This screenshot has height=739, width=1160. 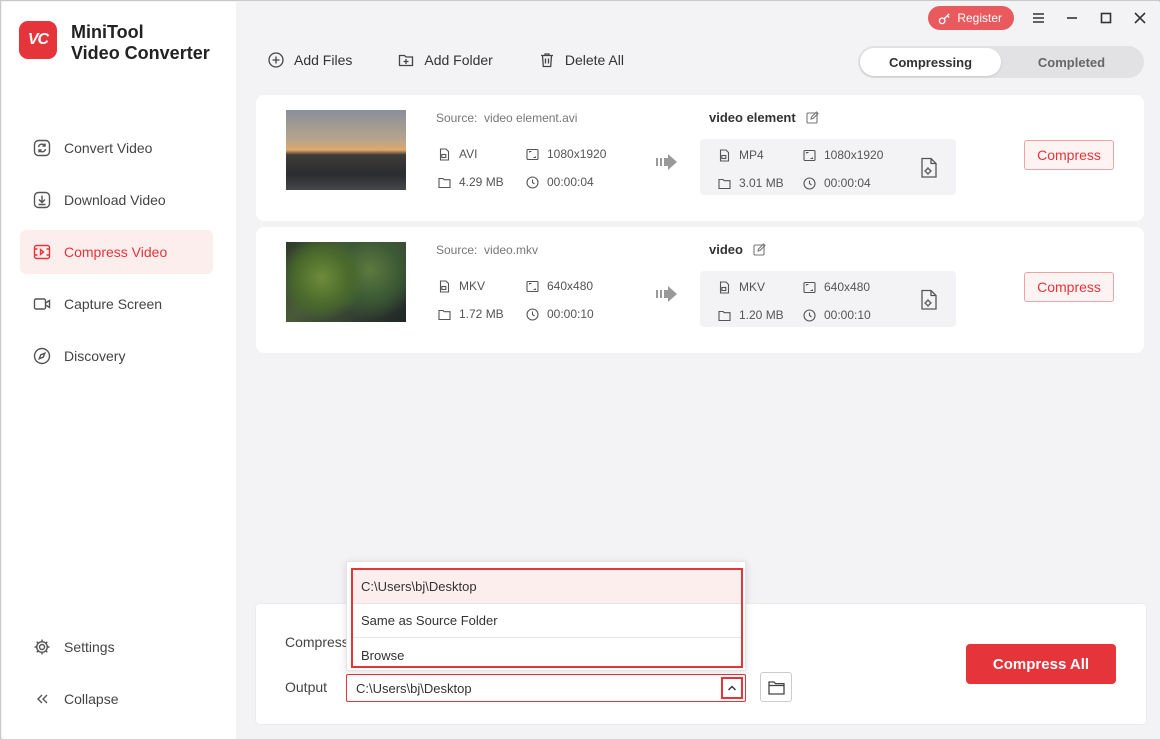 I want to click on source-resolution: 640x480, so click(x=559, y=286).